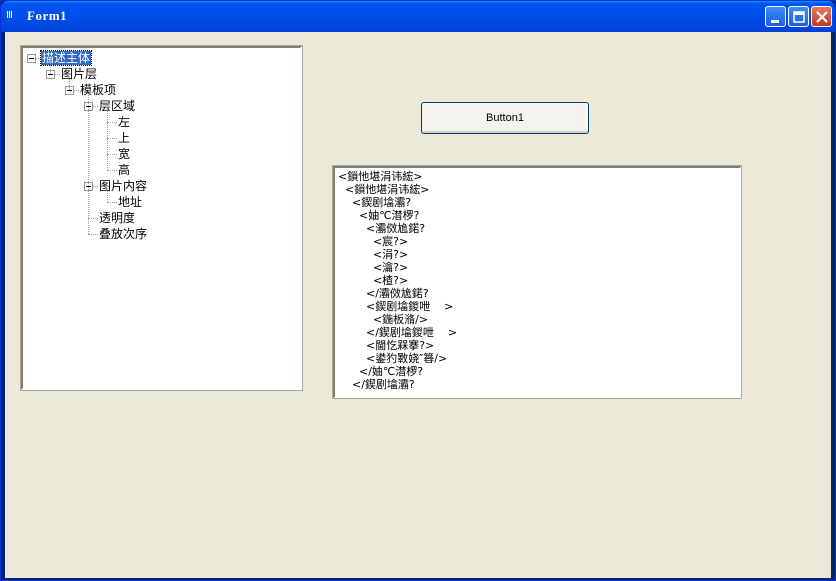  I want to click on tree-node-label: 透明度, so click(117, 218).